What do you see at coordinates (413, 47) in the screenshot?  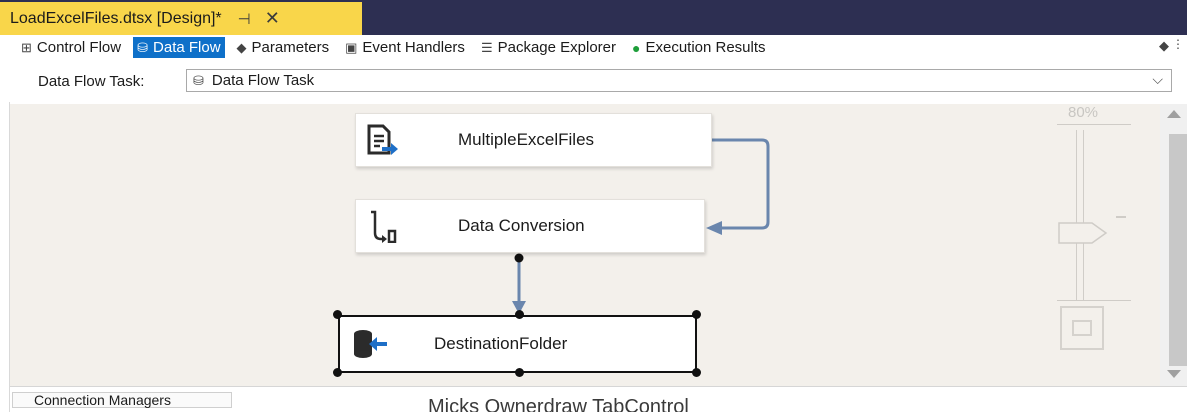 I see `tab-label: Event Handlers` at bounding box center [413, 47].